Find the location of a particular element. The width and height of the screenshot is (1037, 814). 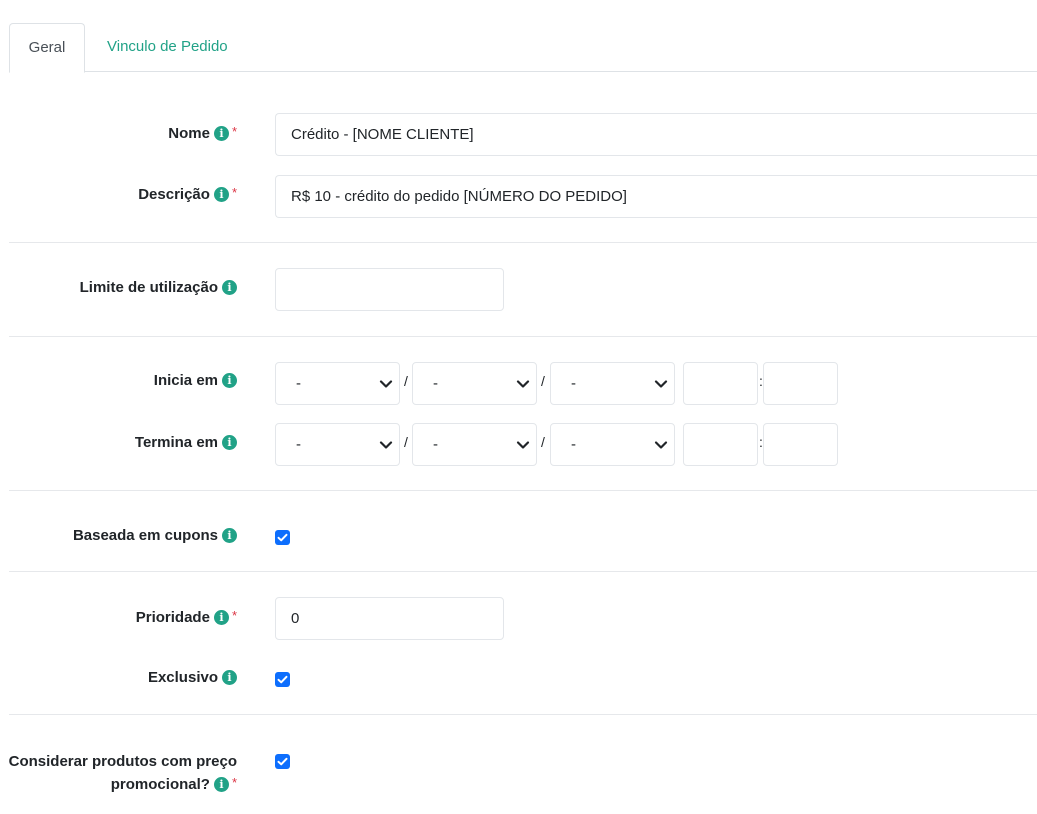

termina-day-select: - is located at coordinates (337, 444).